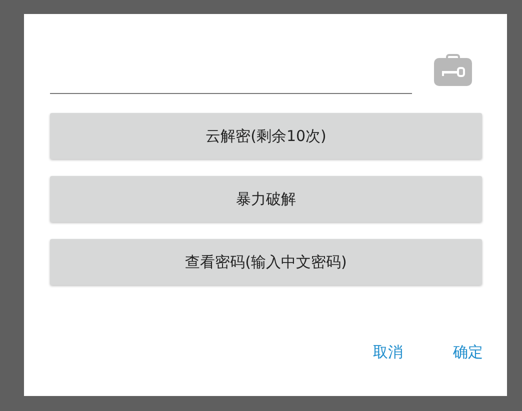  I want to click on option-button: 暴力破解, so click(266, 199).